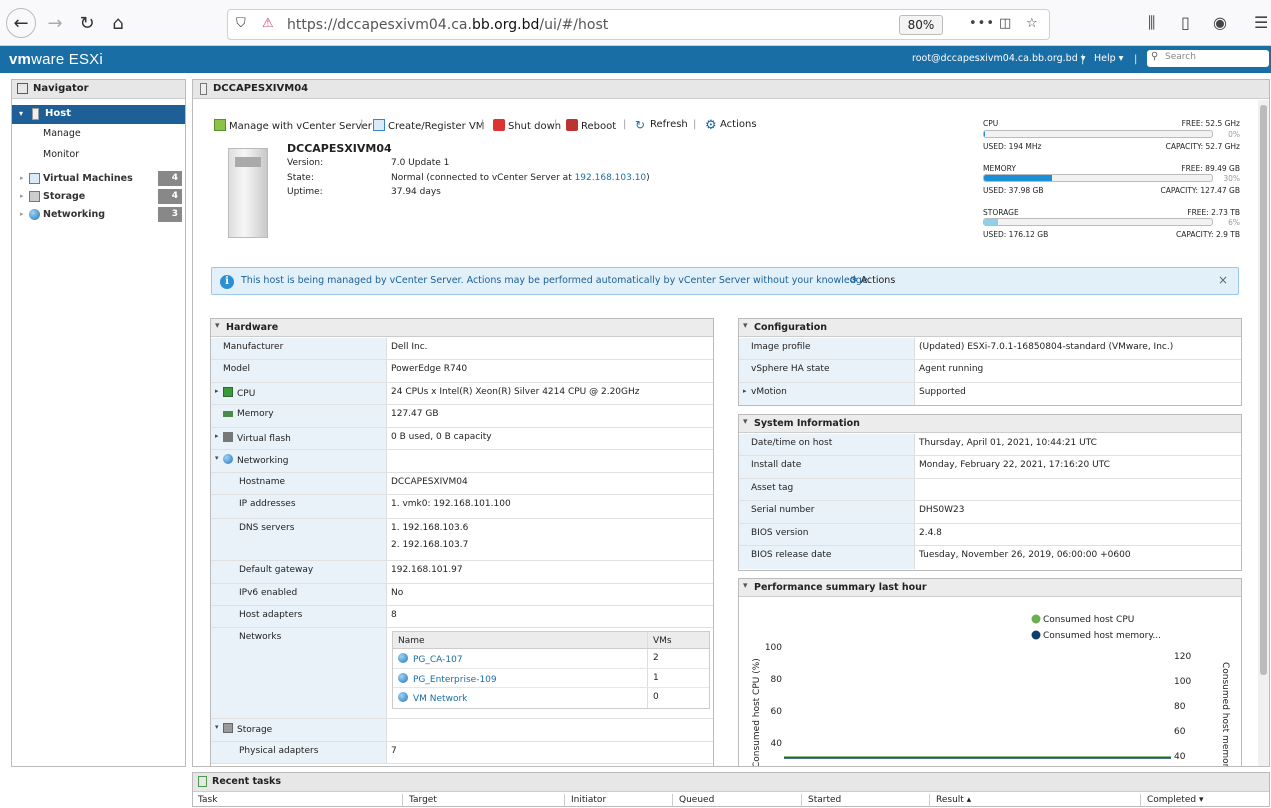 Image resolution: width=1271 pixels, height=808 pixels. Describe the element at coordinates (551, 659) in the screenshot. I see `table-row: PG_CA-107 2` at that location.